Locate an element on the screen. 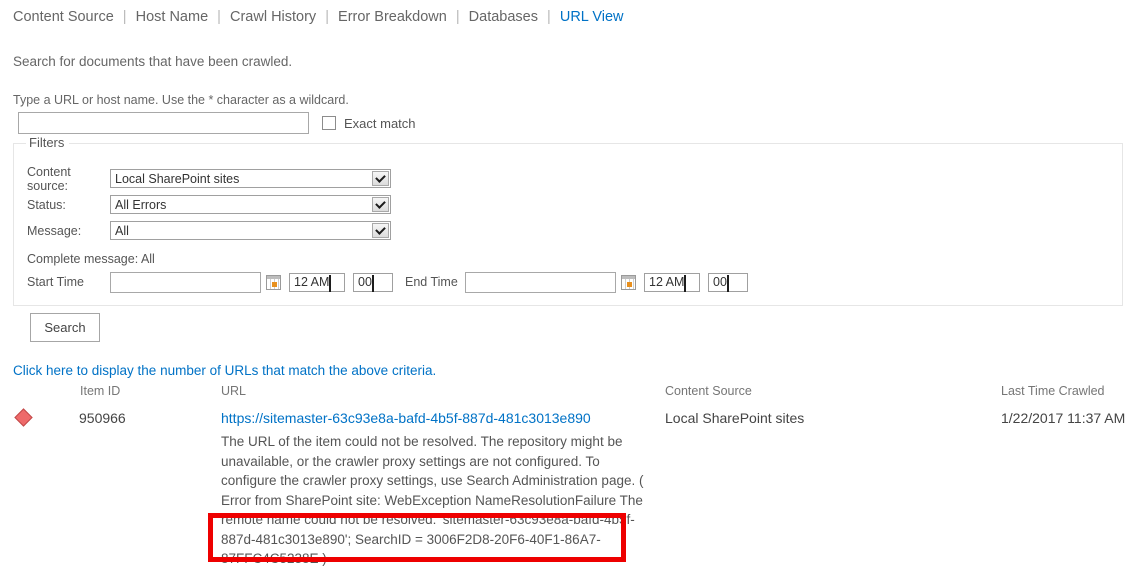  start-time-label: Start Time is located at coordinates (55, 282).